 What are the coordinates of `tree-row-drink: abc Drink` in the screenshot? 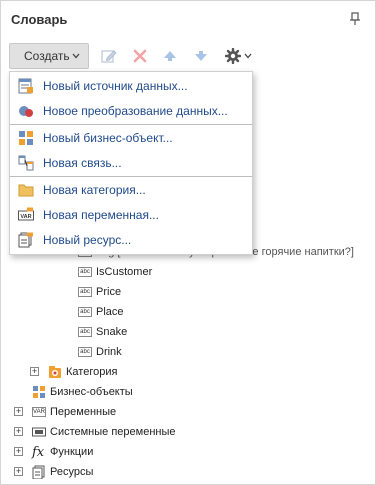 It's located at (100, 352).